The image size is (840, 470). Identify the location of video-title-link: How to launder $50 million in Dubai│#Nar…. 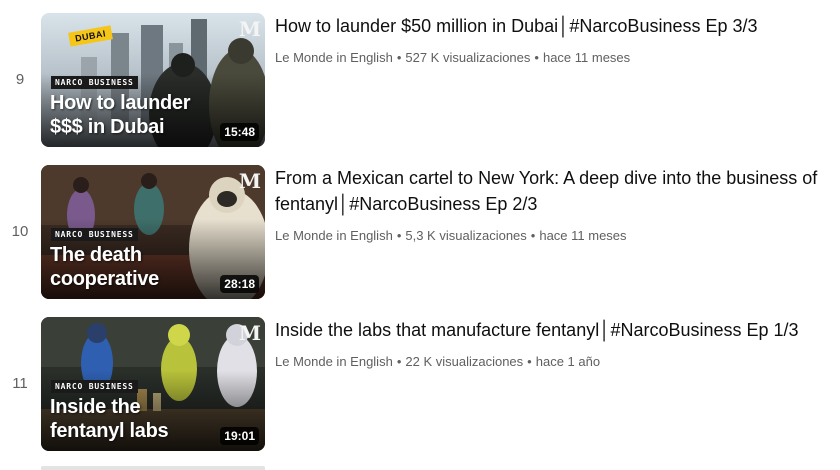
(555, 26).